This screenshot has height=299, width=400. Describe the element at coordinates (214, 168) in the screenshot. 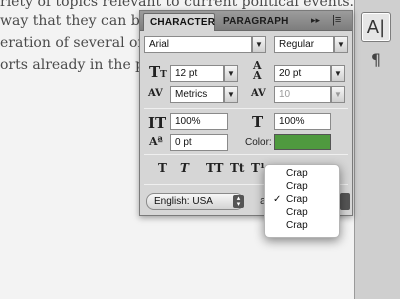

I see `all-caps-button: TT` at that location.